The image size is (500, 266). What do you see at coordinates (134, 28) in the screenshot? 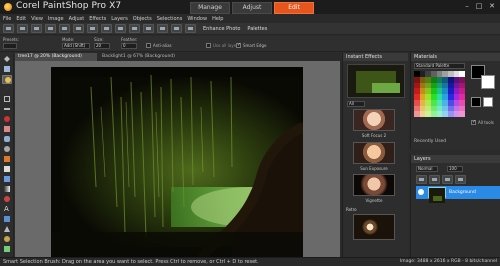
I see `crop-icon` at bounding box center [134, 28].